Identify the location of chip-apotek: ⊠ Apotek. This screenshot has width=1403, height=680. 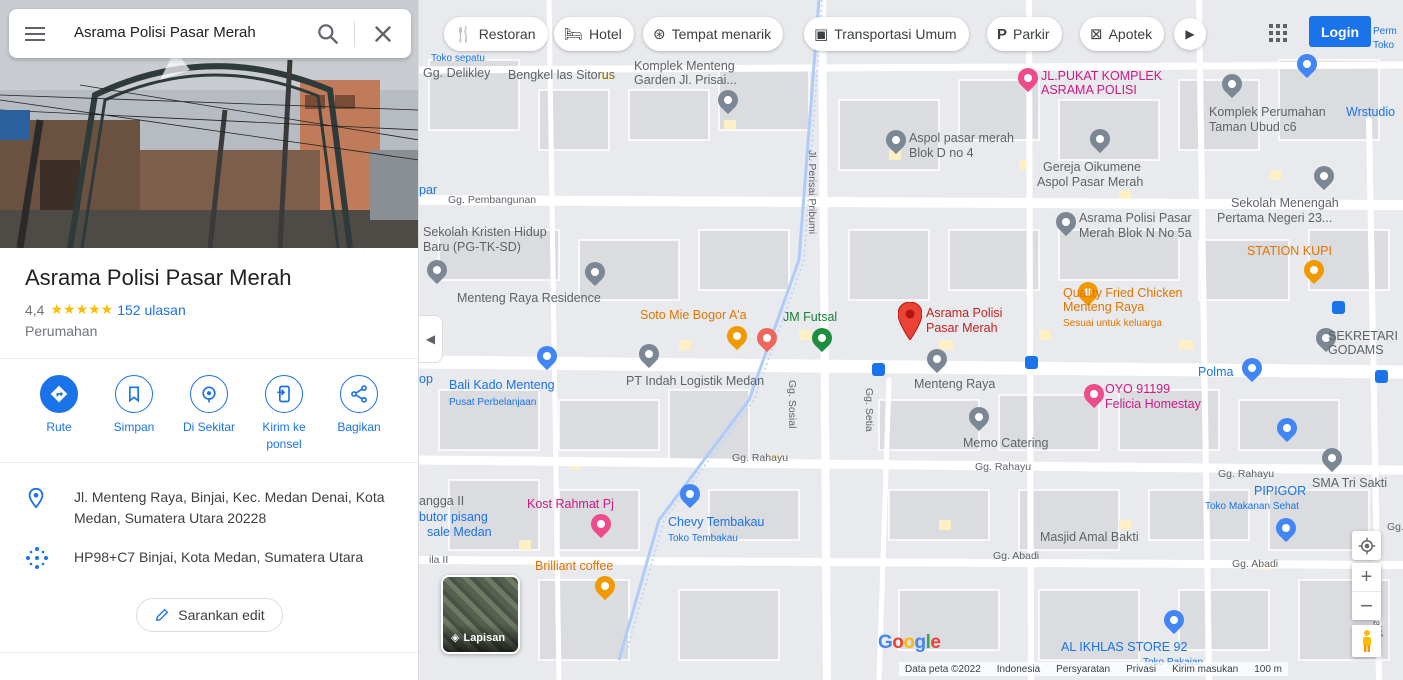
(1122, 34).